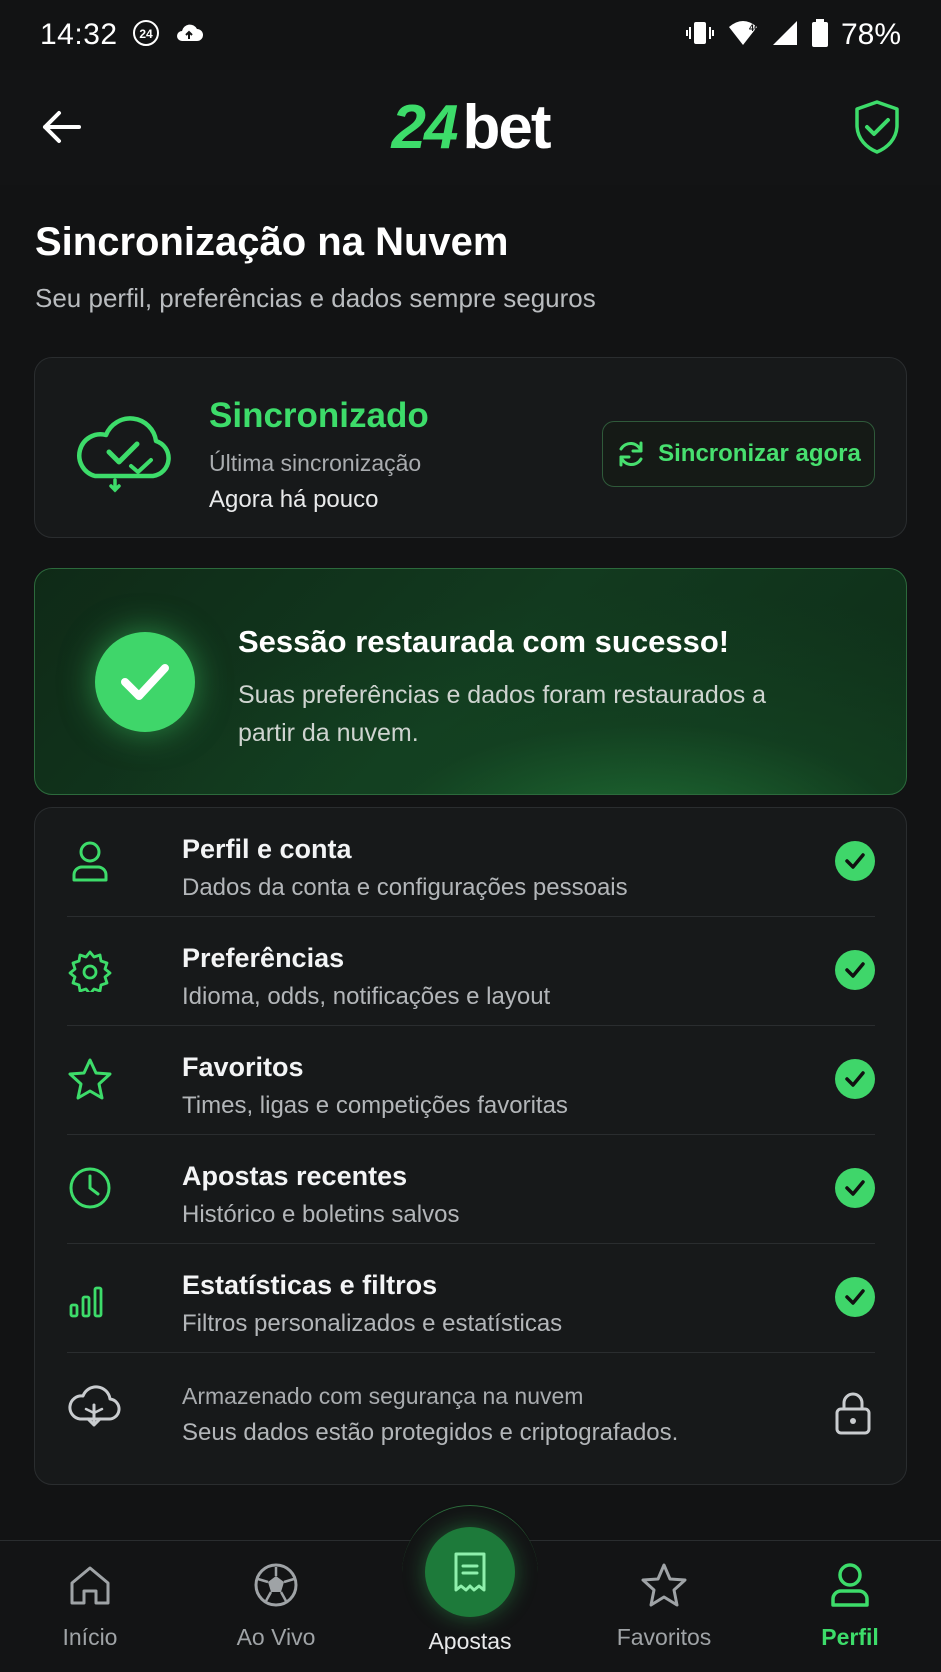 Image resolution: width=941 pixels, height=1672 pixels. What do you see at coordinates (79, 34) in the screenshot?
I see `status-time: 14:32` at bounding box center [79, 34].